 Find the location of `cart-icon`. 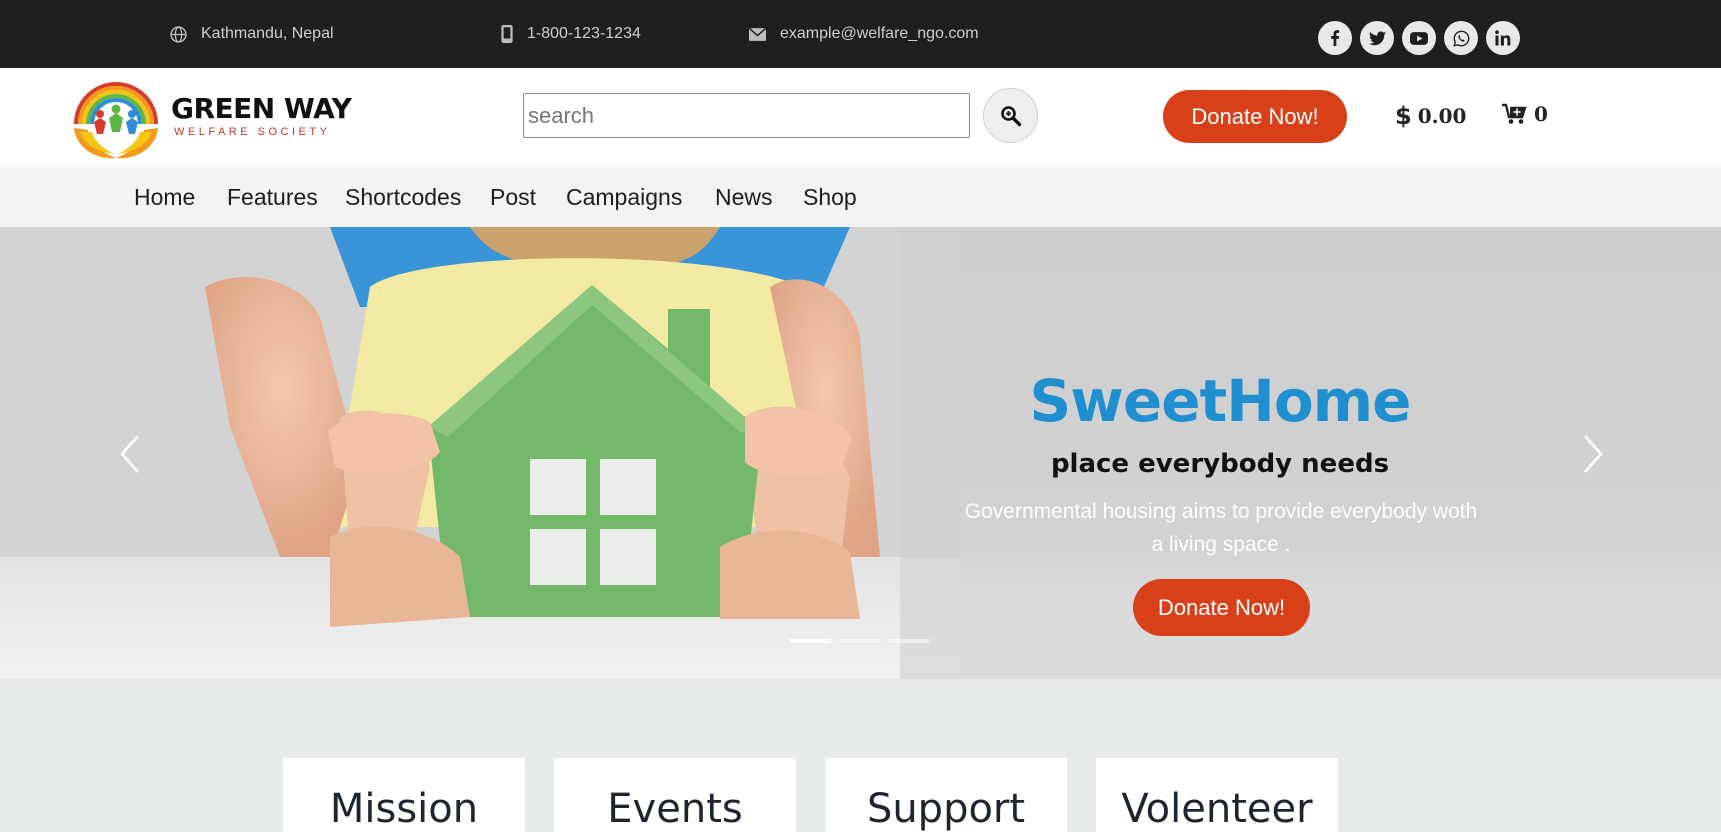

cart-icon is located at coordinates (1514, 113).